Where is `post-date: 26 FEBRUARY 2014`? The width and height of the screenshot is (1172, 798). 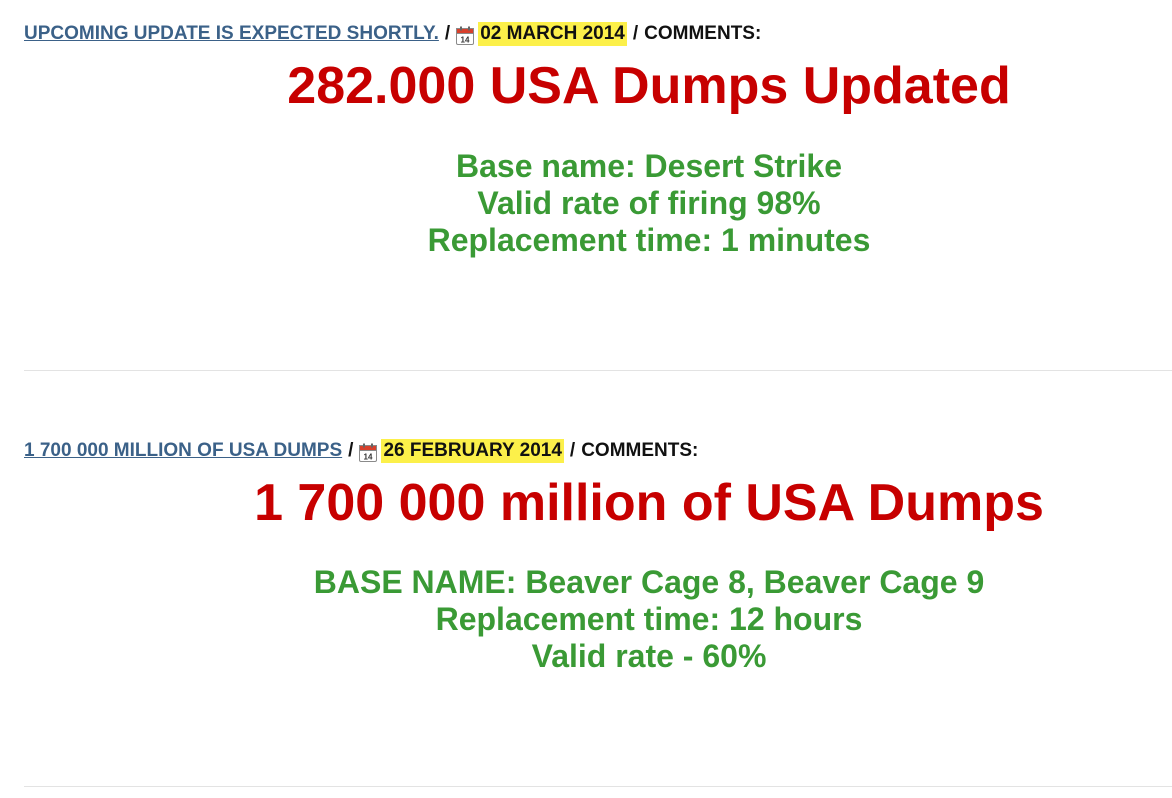 post-date: 26 FEBRUARY 2014 is located at coordinates (472, 451).